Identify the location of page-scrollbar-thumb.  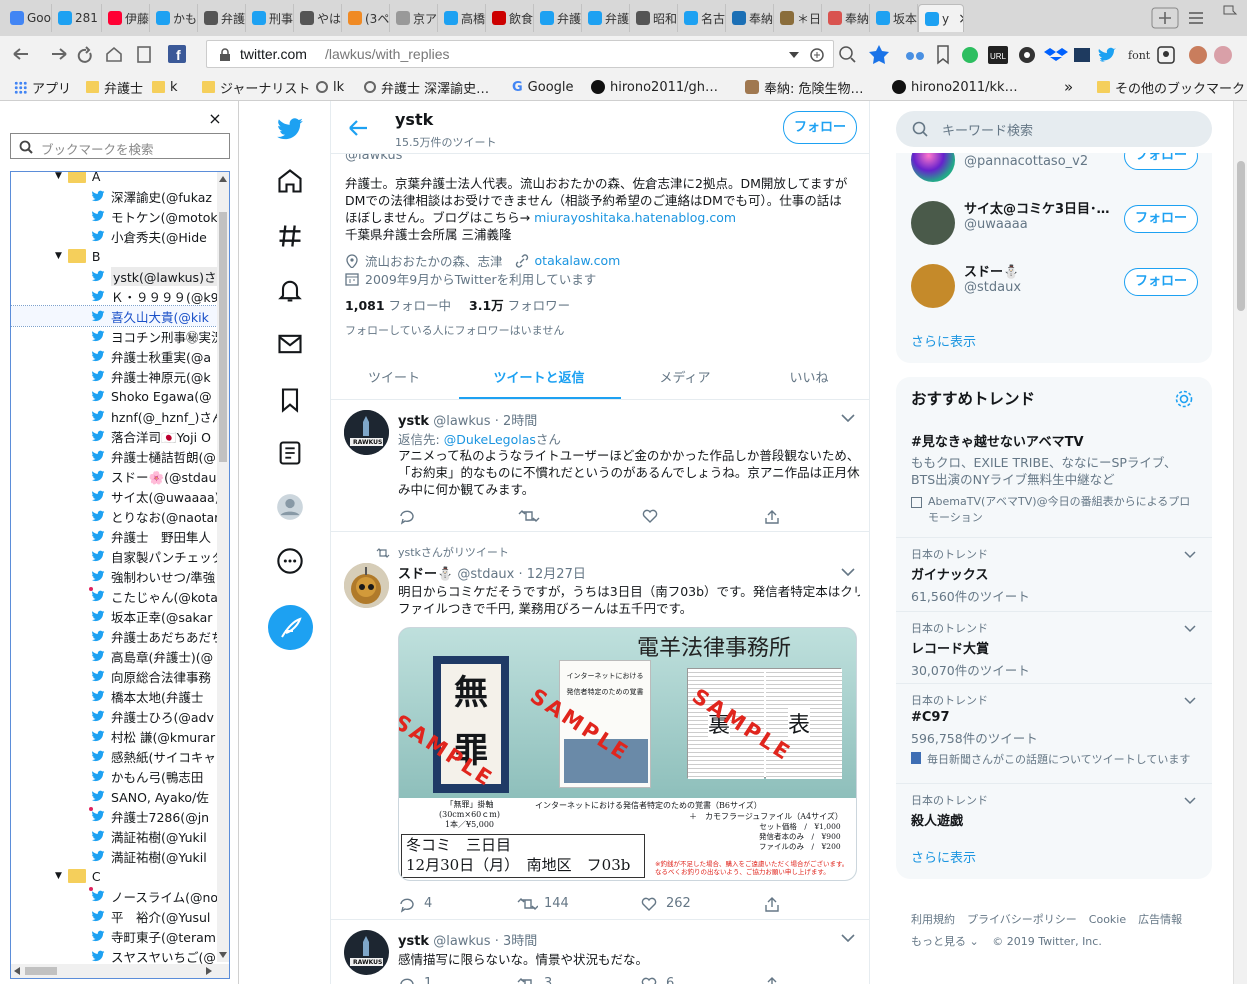
(1241, 236).